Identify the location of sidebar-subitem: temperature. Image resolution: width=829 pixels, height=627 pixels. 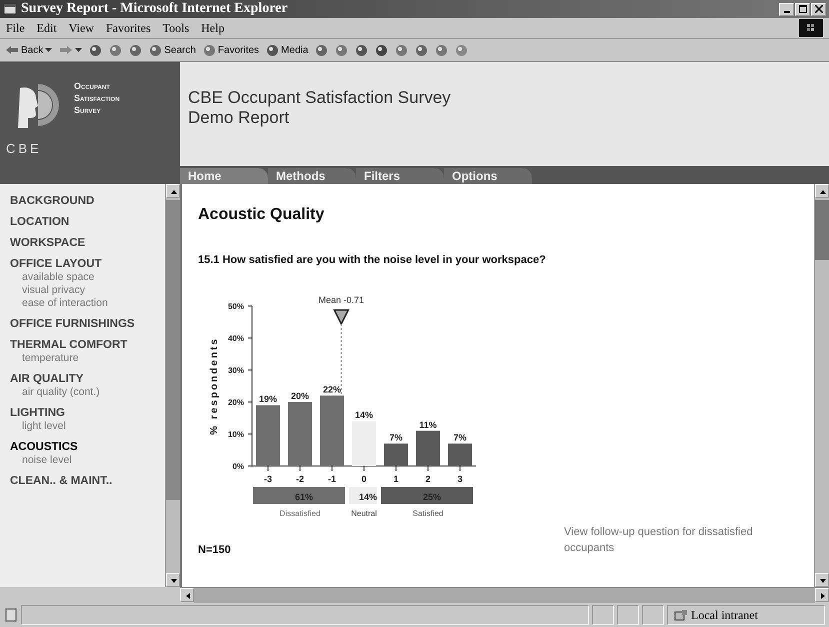
(82, 358).